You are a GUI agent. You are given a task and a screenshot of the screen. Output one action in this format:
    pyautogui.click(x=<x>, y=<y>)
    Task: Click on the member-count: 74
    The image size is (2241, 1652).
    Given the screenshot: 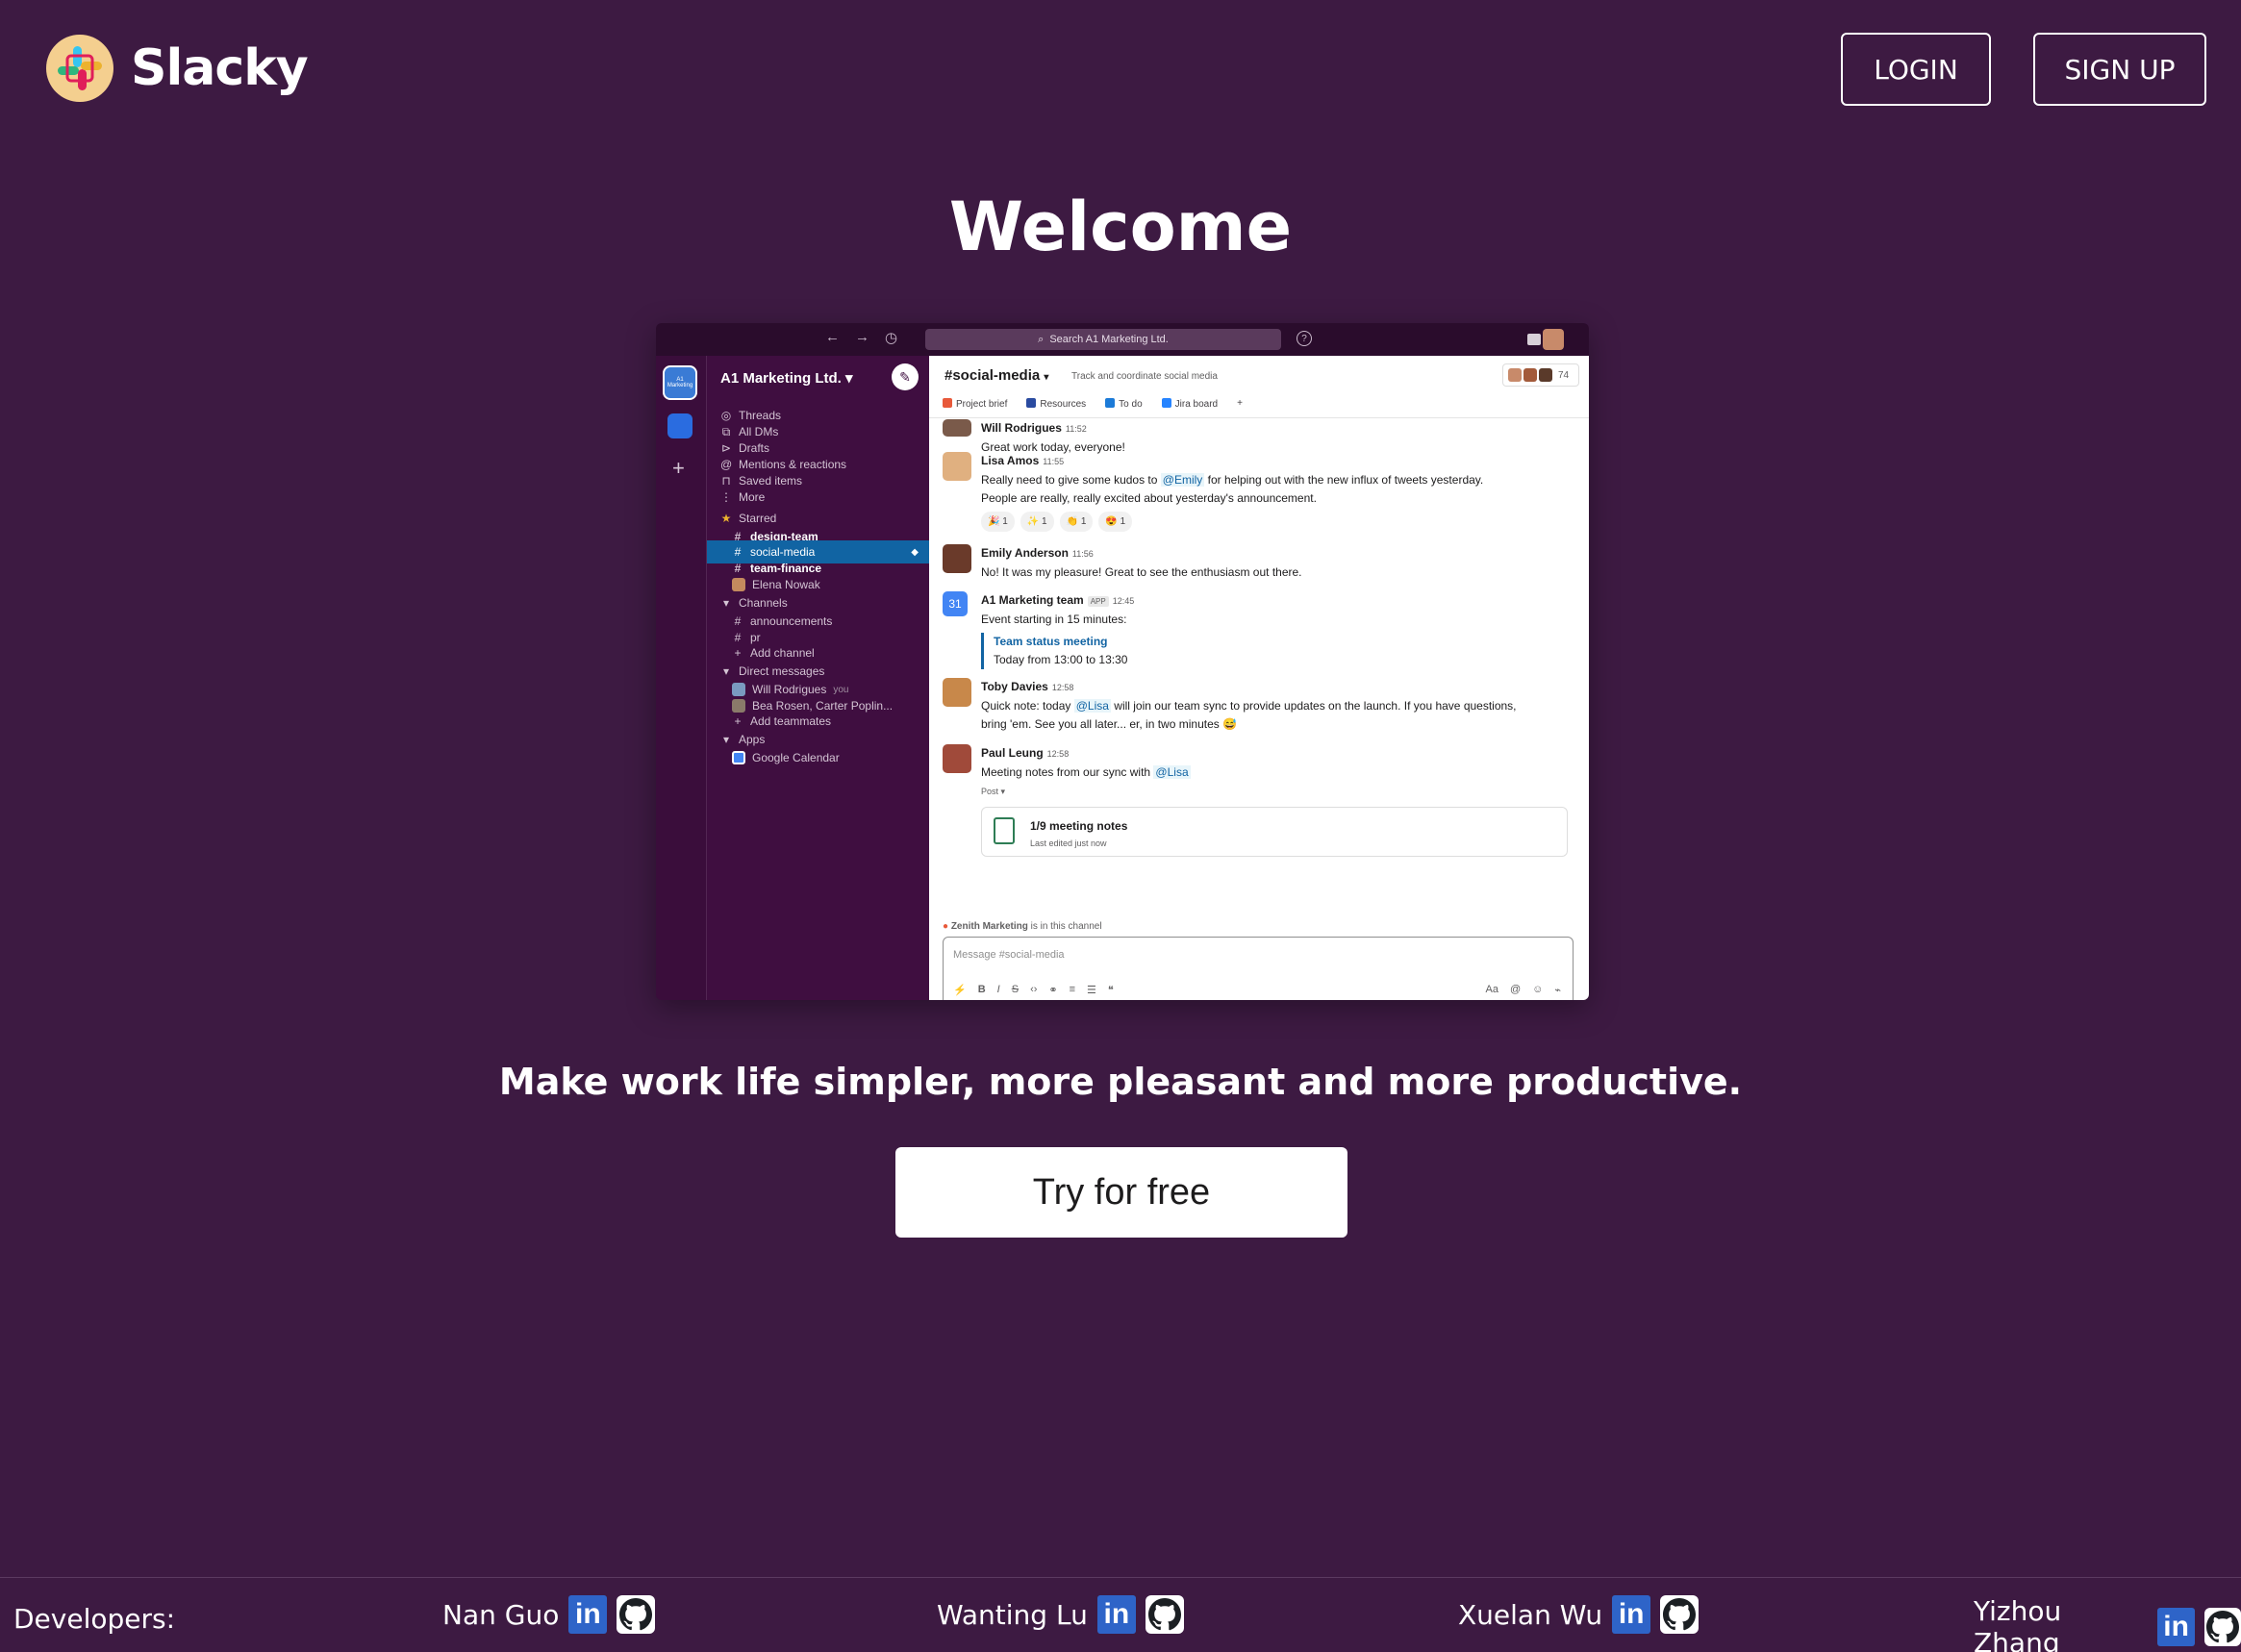 What is the action you would take?
    pyautogui.click(x=1540, y=375)
    